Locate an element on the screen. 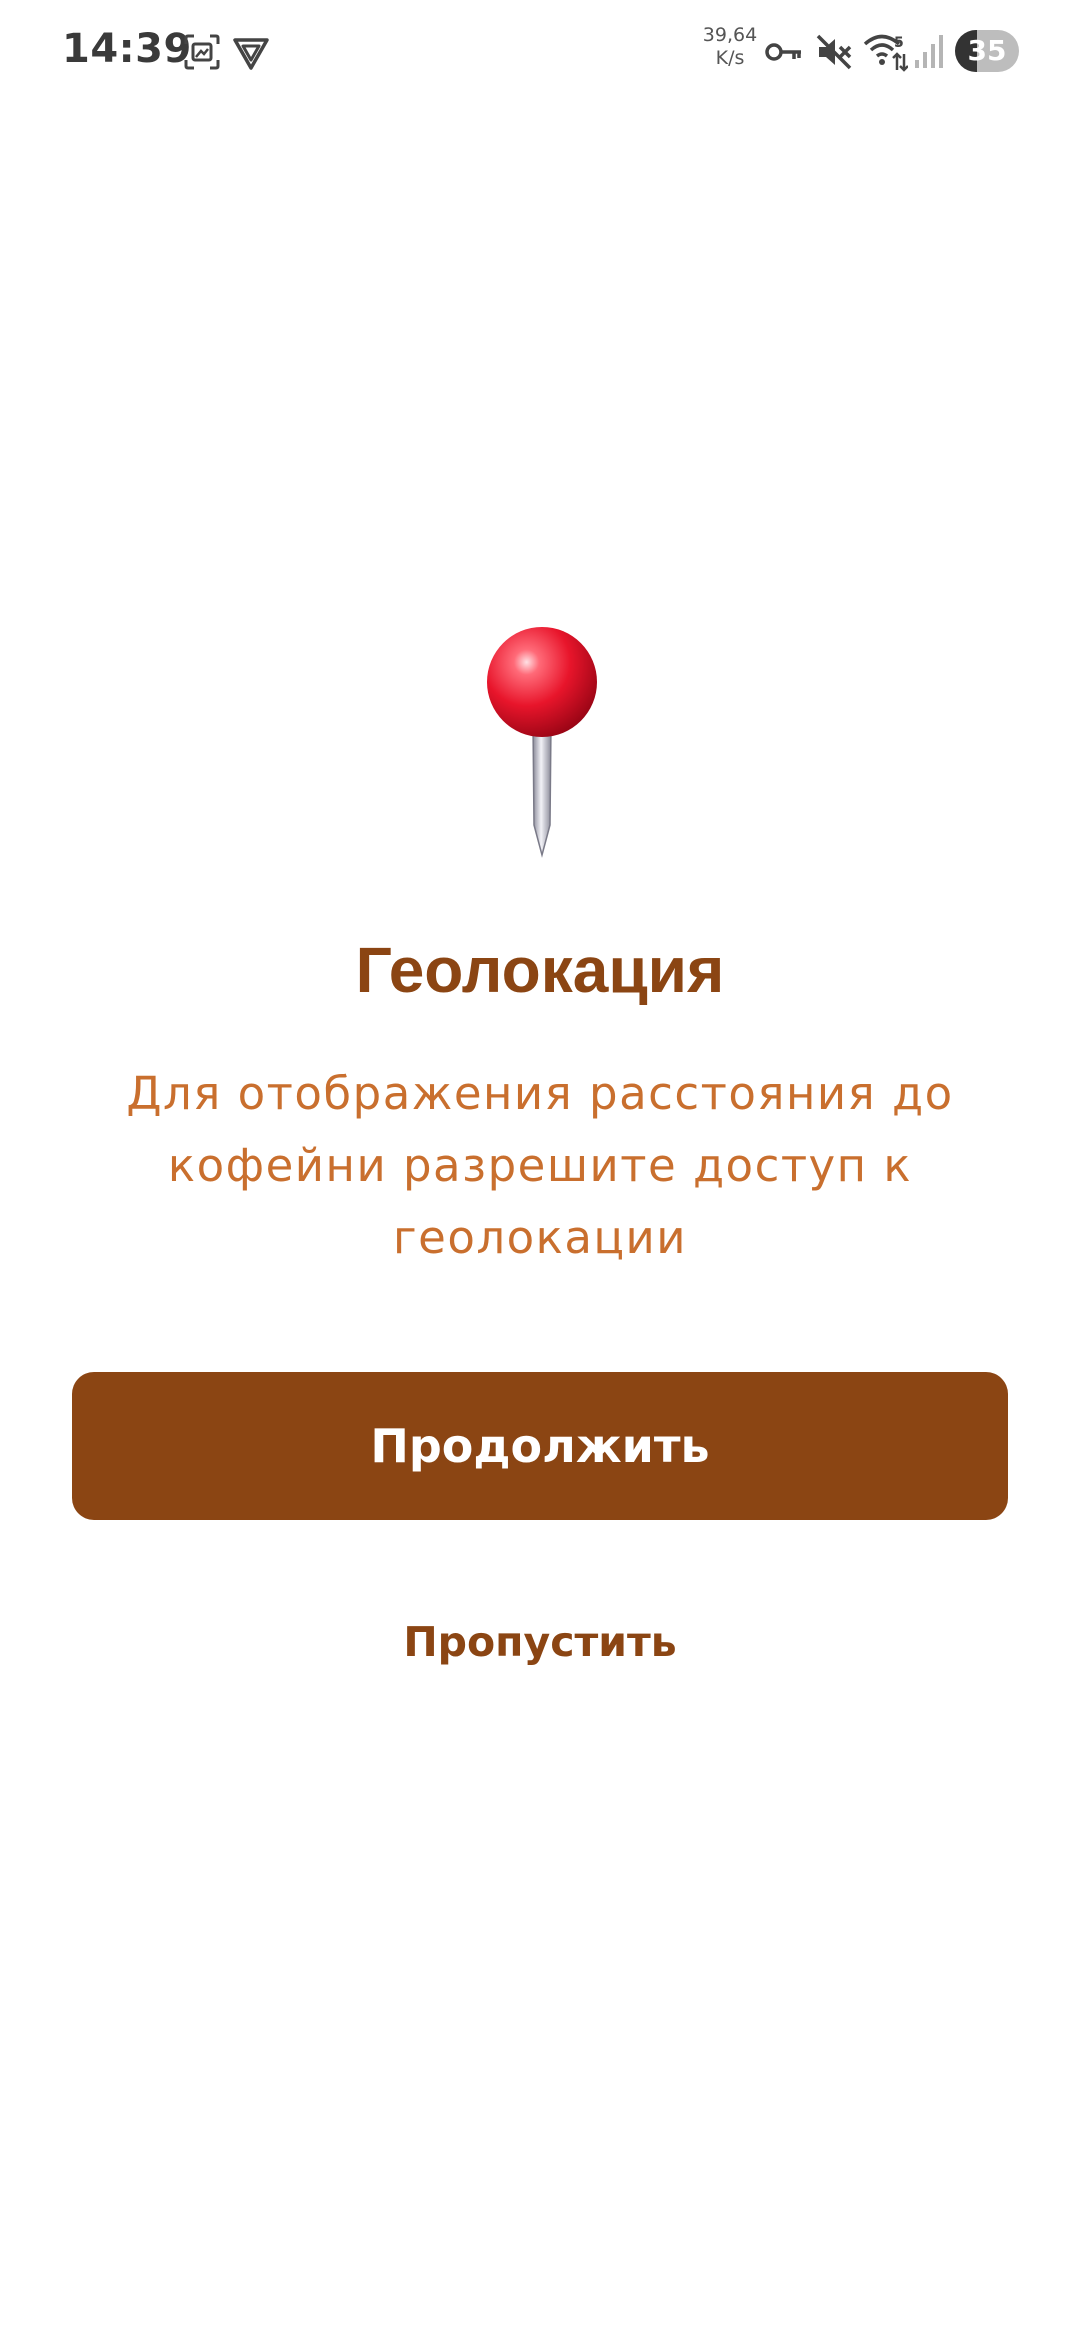  round-pushpin-icon is located at coordinates (542, 742).